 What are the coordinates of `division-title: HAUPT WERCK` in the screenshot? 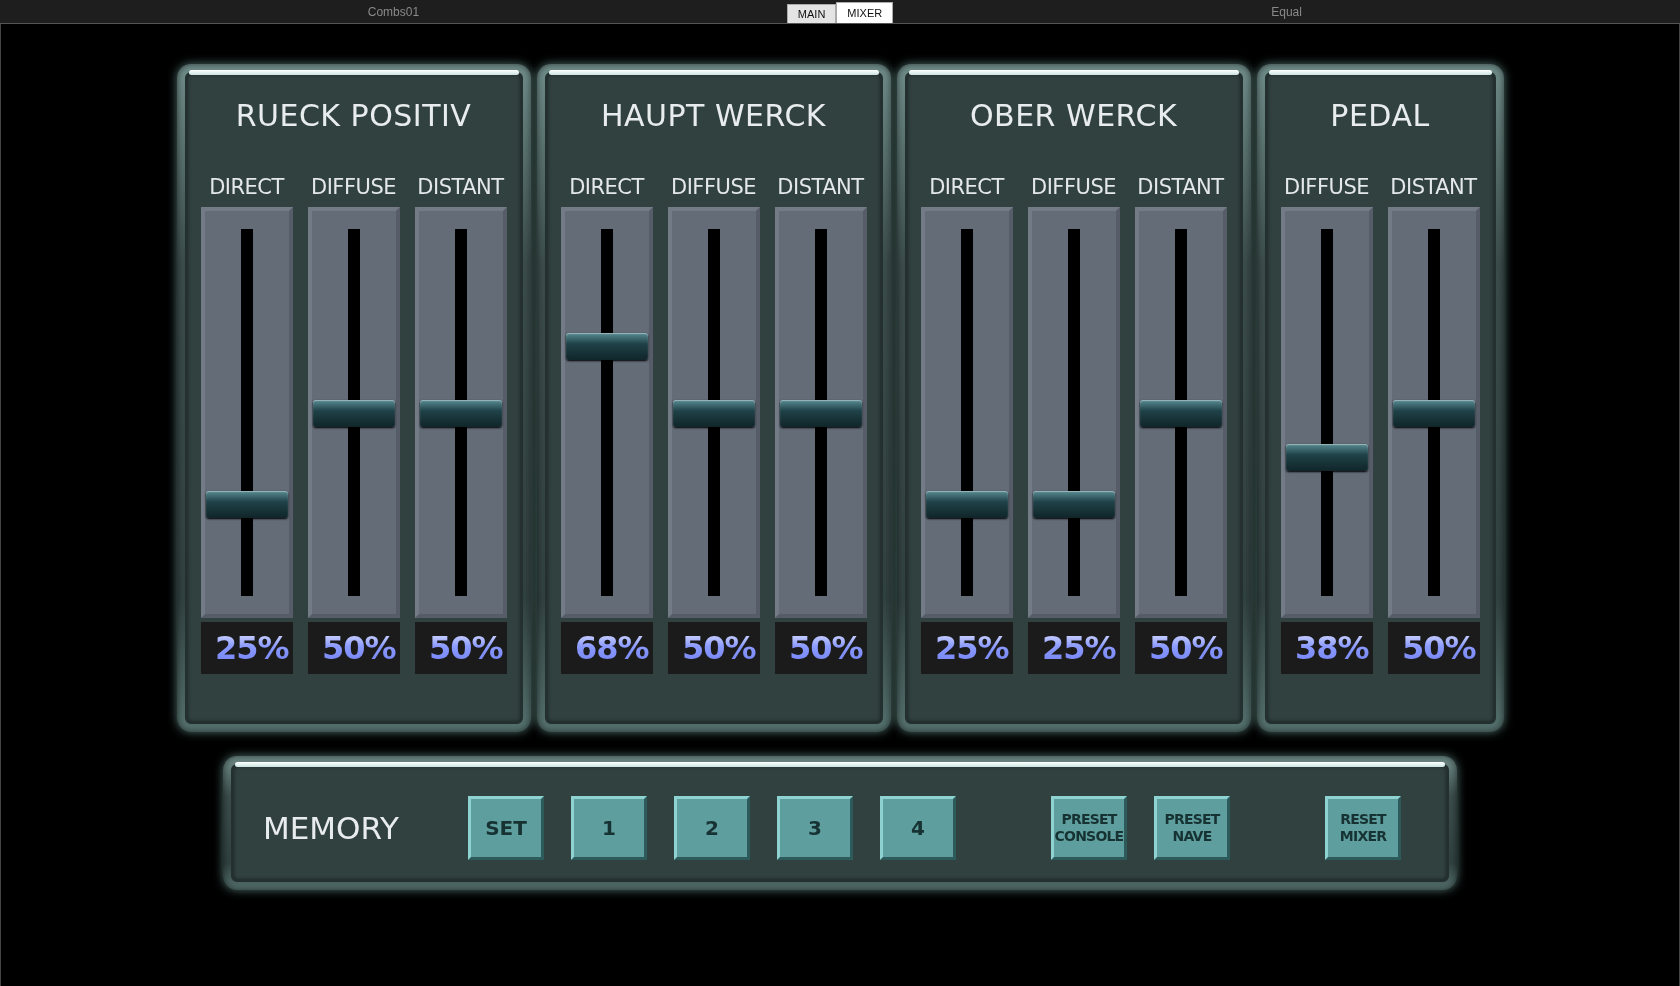 It's located at (713, 115).